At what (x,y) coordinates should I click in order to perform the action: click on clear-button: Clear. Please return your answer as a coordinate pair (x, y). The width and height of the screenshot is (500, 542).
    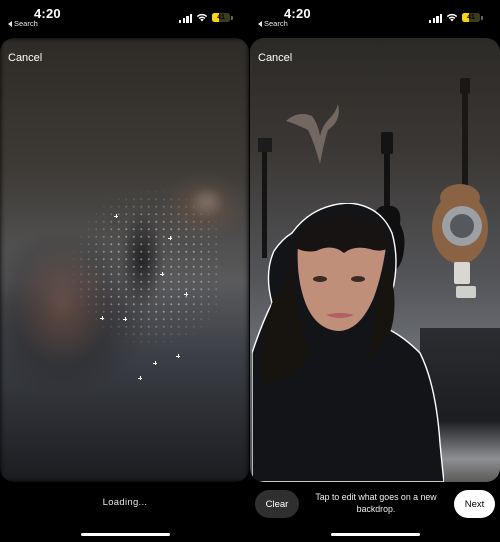
    Looking at the image, I should click on (277, 504).